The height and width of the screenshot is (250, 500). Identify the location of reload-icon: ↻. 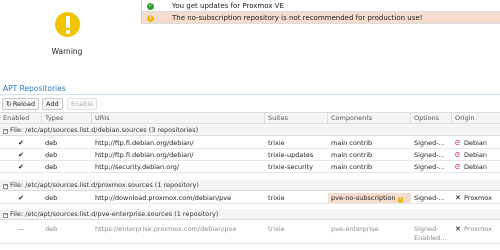
(9, 104).